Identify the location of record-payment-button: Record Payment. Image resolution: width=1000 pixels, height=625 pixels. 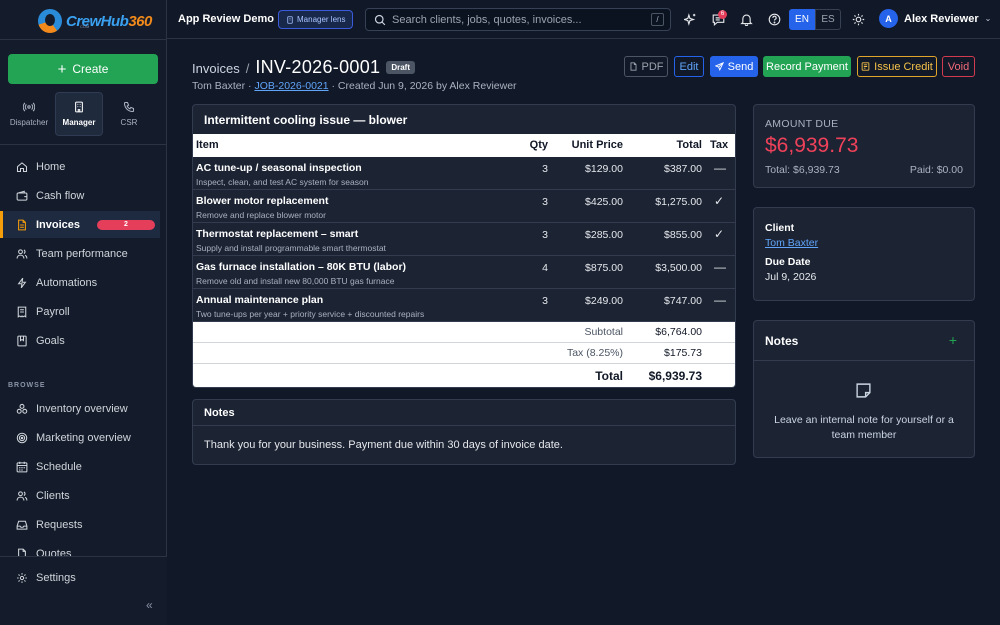
(807, 66).